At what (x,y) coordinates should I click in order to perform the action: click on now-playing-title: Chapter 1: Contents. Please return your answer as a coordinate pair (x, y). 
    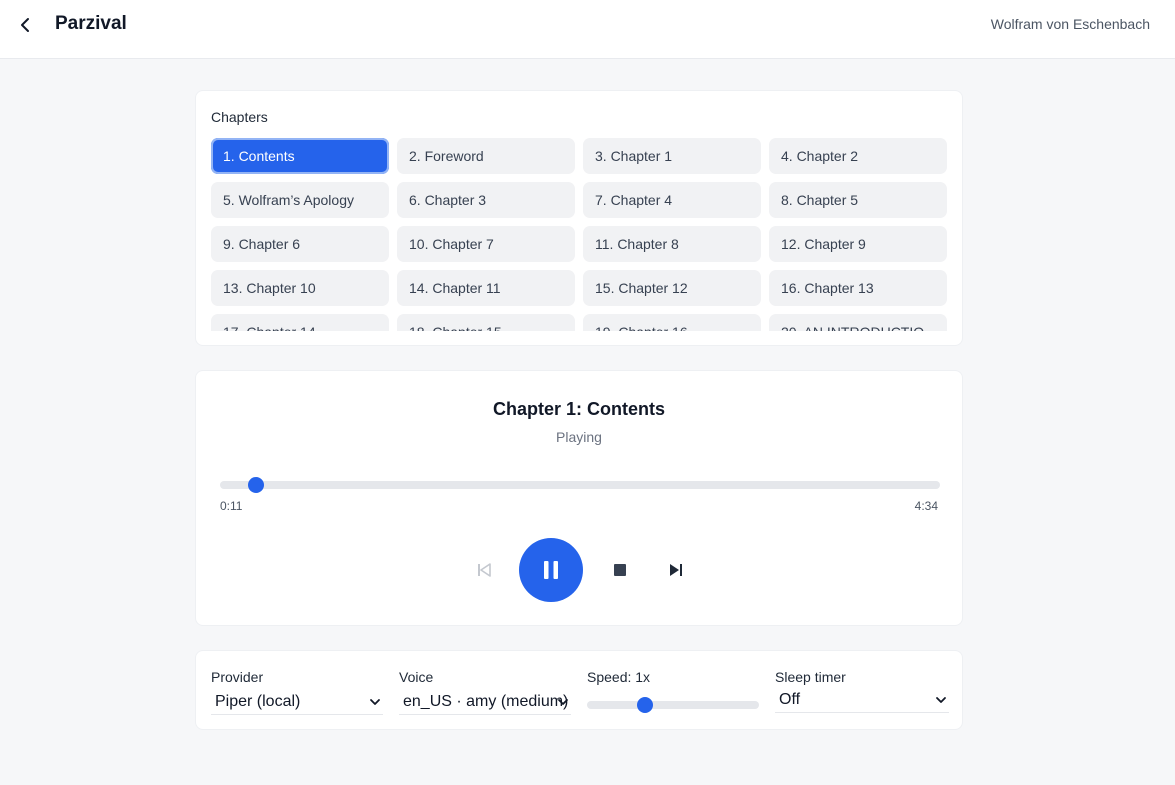
    Looking at the image, I should click on (578, 409).